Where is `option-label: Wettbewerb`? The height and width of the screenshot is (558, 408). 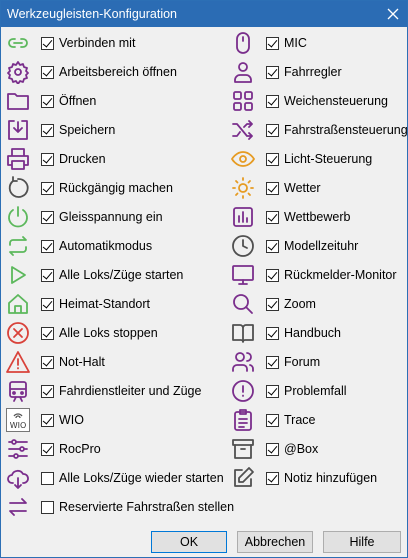
option-label: Wettbewerb is located at coordinates (317, 217).